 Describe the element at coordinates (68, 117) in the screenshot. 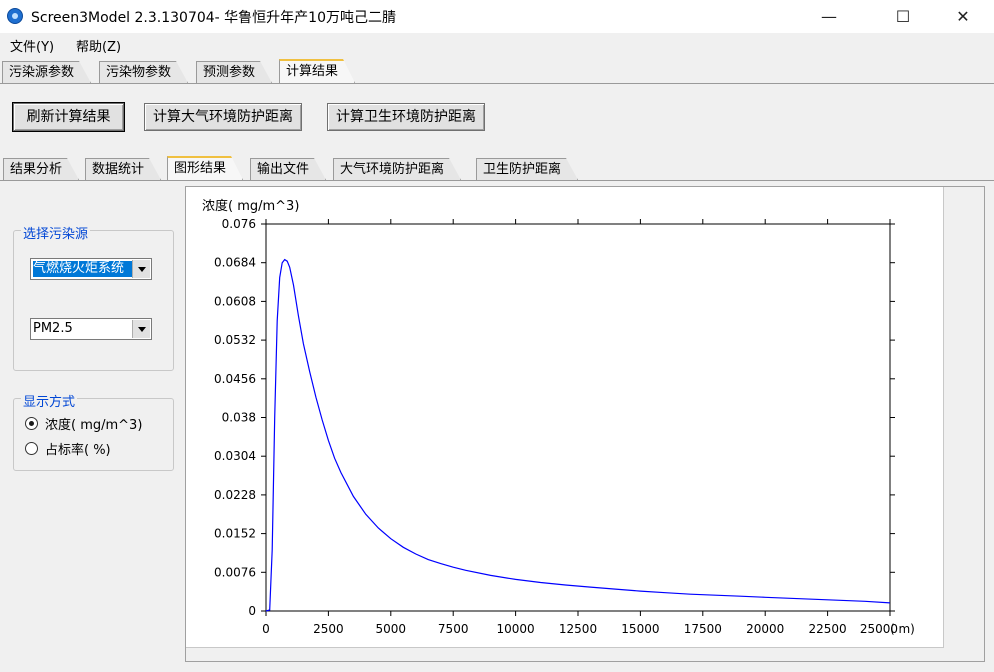

I see `refresh-results-button: 刷新计算结果` at that location.